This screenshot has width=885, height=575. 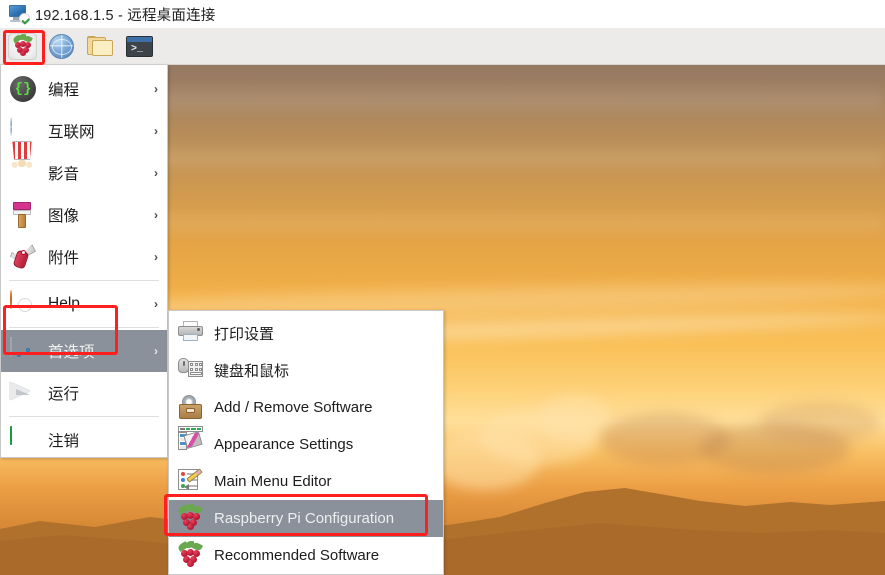 I want to click on color-swatches-icon, so click(x=190, y=441).